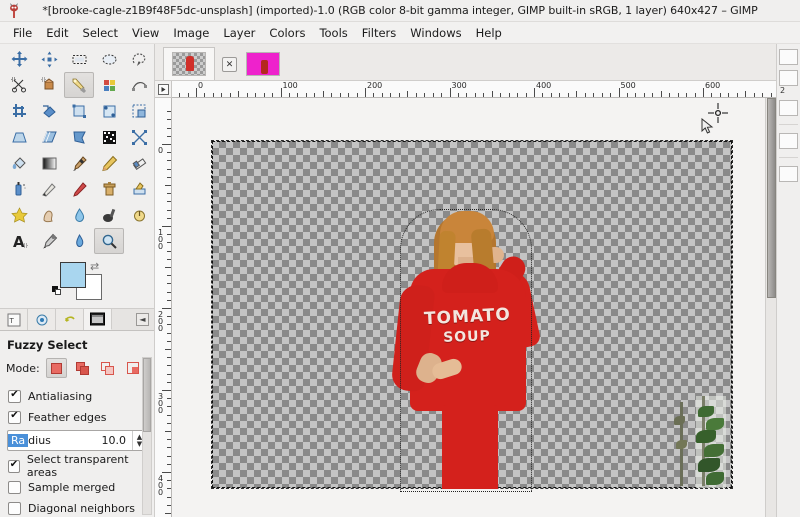  I want to click on select-transparent-areas-row: Select transparent areas, so click(77, 466).